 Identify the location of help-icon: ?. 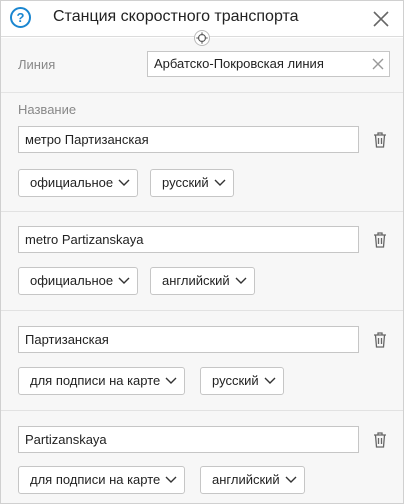
(20, 17).